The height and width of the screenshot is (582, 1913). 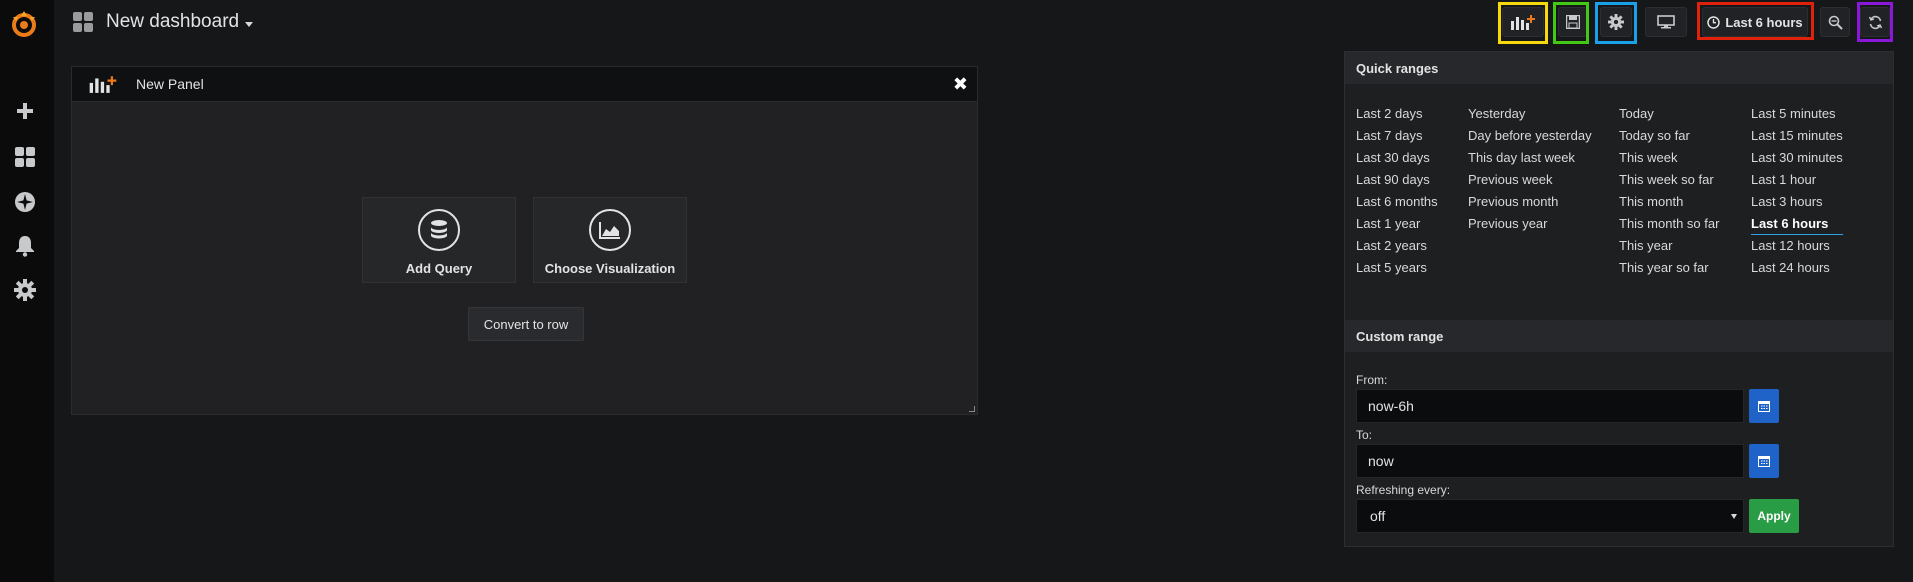 I want to click on to-calendar-button, so click(x=1764, y=461).